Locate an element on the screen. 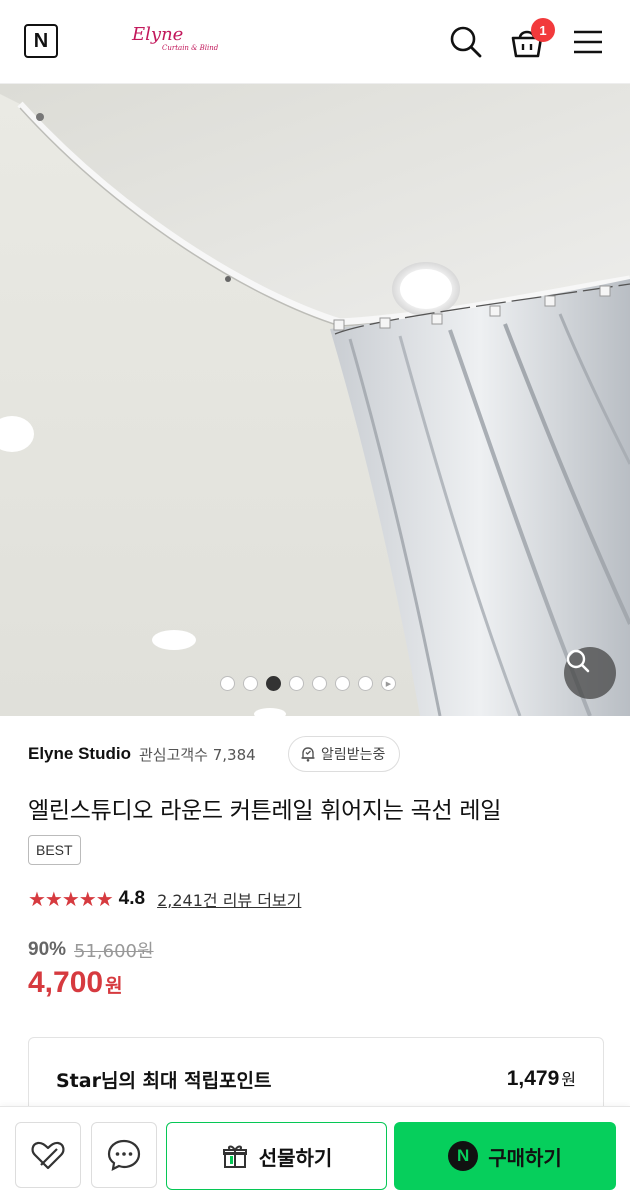 The width and height of the screenshot is (630, 1200). rating-value: 4.8 is located at coordinates (132, 898).